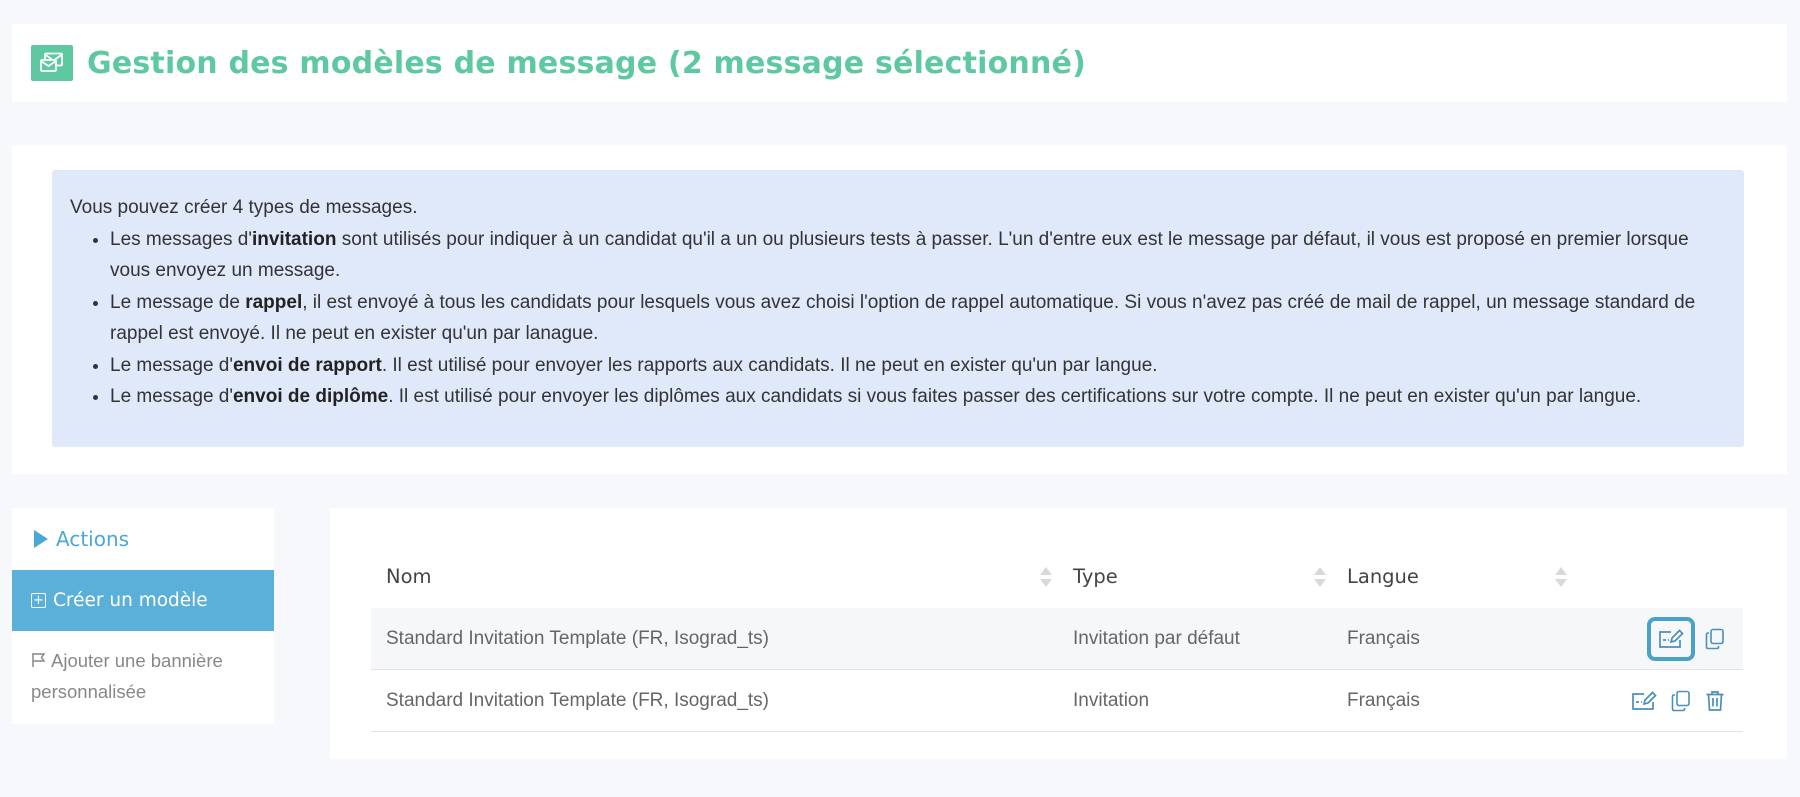 Image resolution: width=1800 pixels, height=797 pixels. I want to click on column-header-language: Langue, so click(1452, 576).